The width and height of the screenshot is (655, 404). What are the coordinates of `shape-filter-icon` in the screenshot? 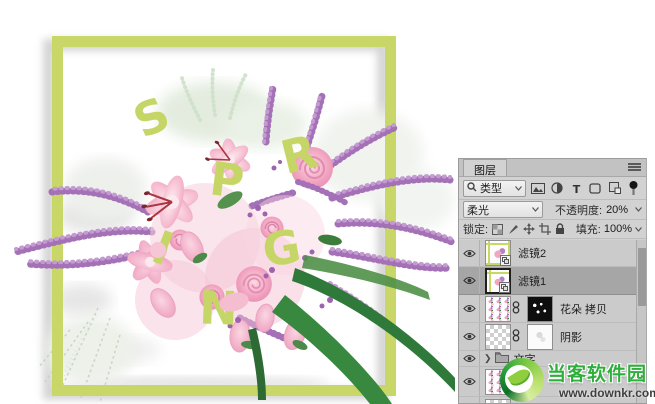 It's located at (595, 188).